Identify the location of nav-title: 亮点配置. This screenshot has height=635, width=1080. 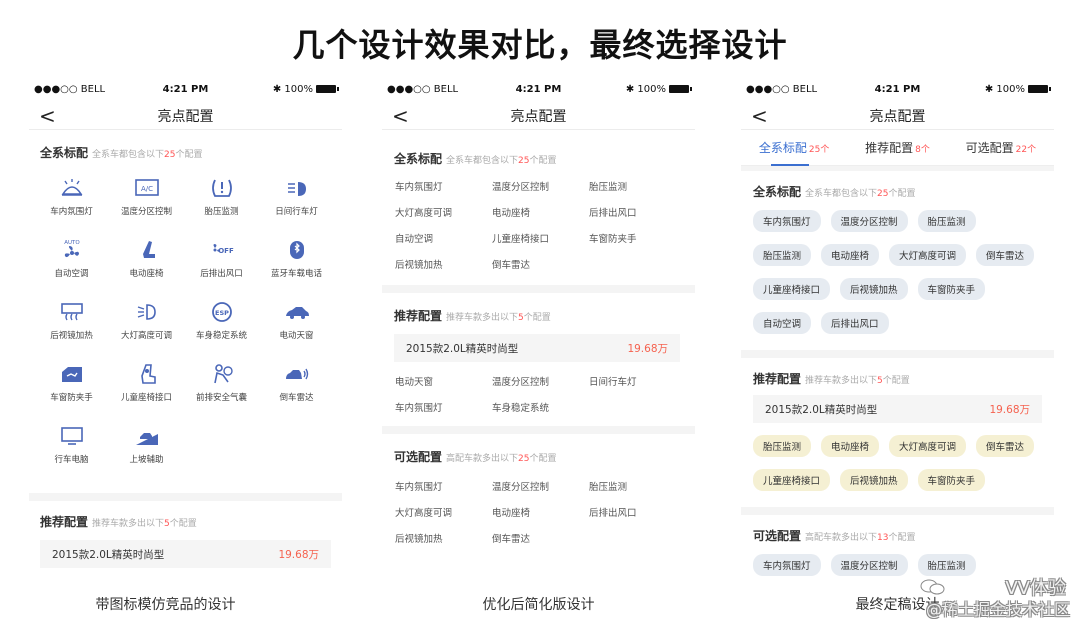
(185, 117).